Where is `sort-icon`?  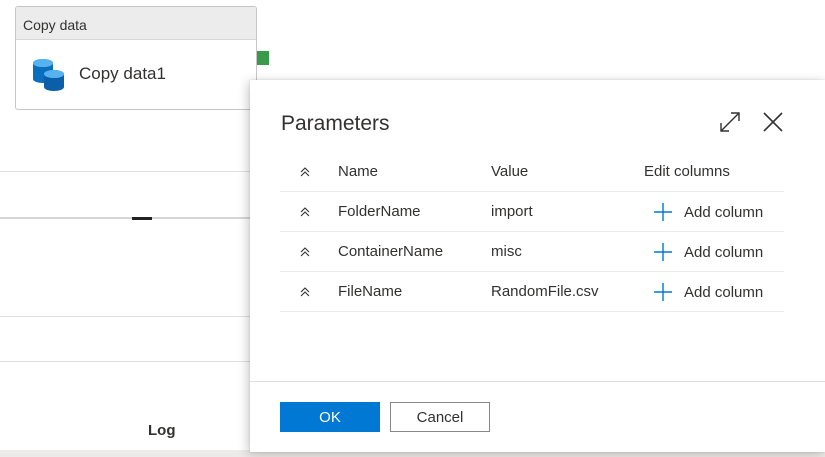 sort-icon is located at coordinates (306, 172).